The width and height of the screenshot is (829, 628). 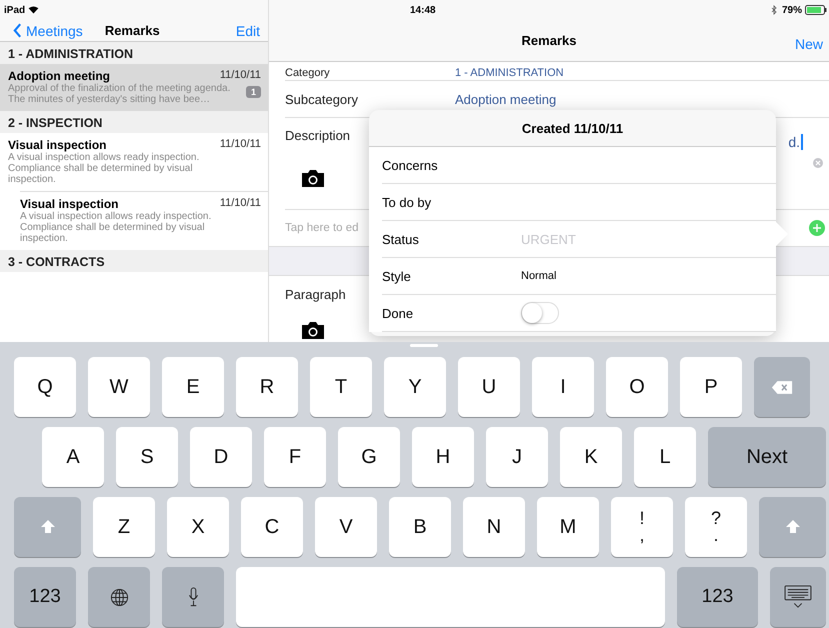 I want to click on section-header: 1 - ADMINISTRATION, so click(x=134, y=53).